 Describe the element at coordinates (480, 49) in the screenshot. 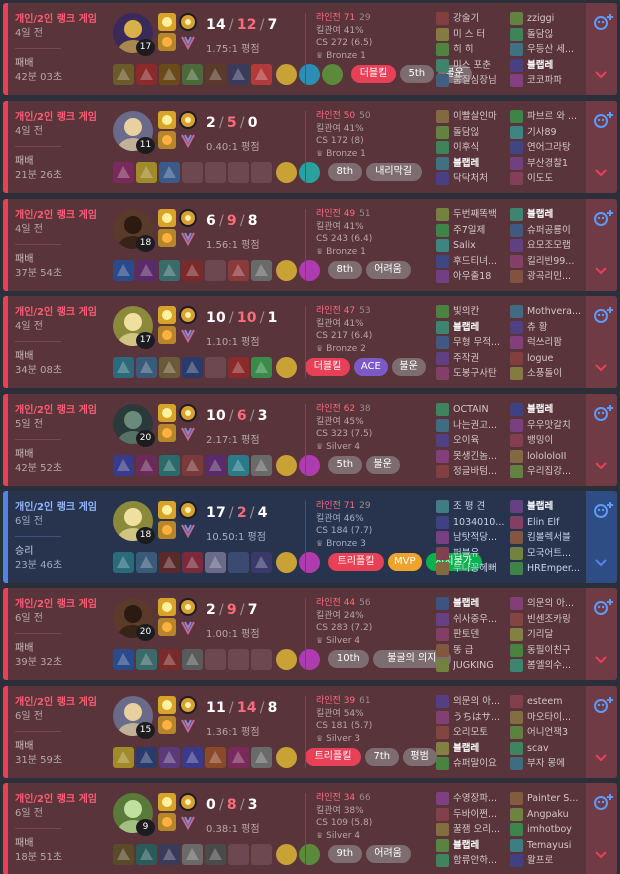

I see `player-name: 히 히` at that location.